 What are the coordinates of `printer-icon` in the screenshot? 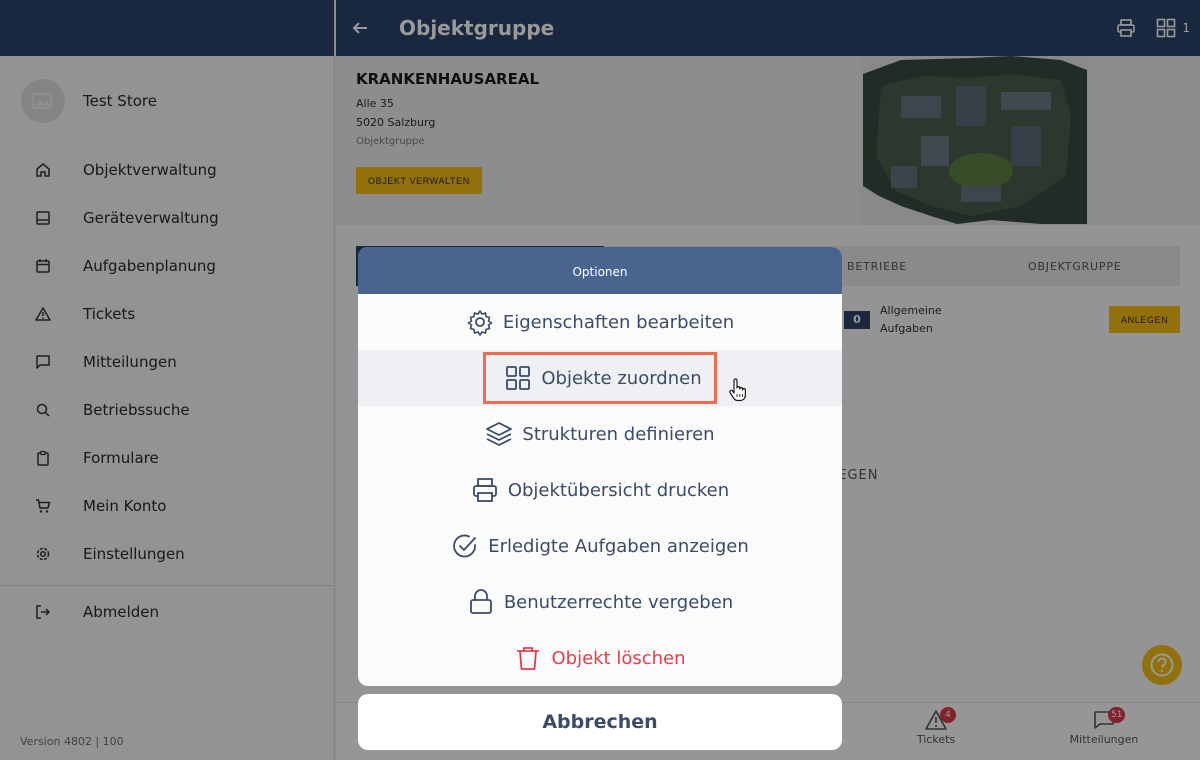 It's located at (485, 490).